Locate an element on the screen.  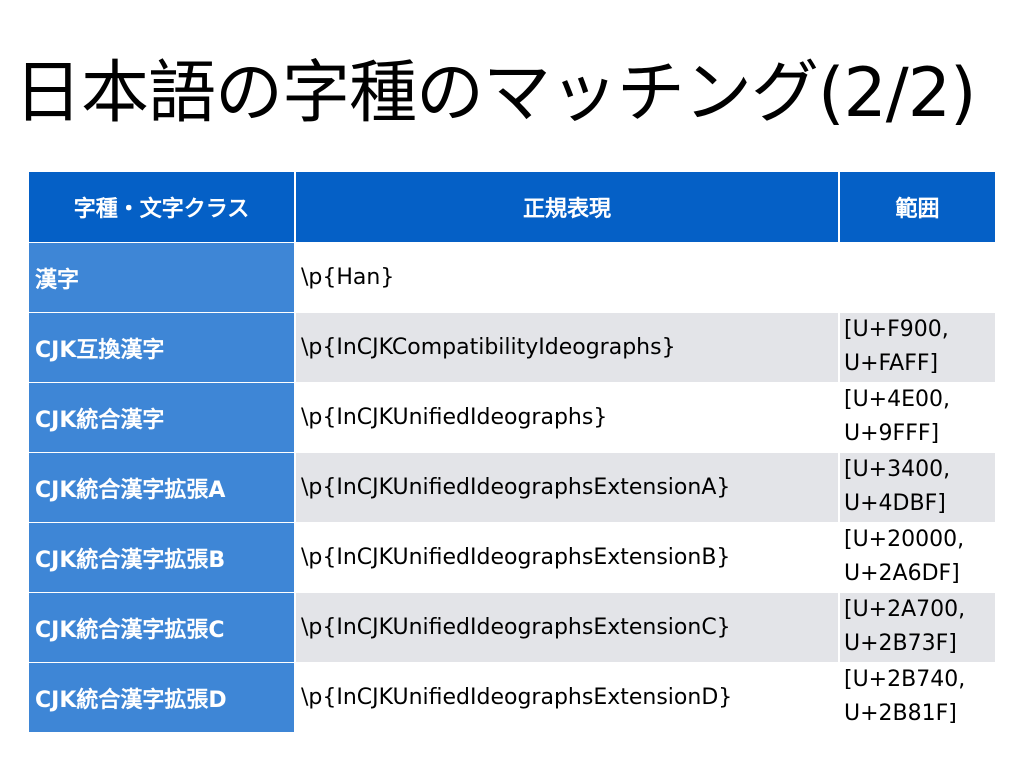
header-range: 範囲 is located at coordinates (917, 207).